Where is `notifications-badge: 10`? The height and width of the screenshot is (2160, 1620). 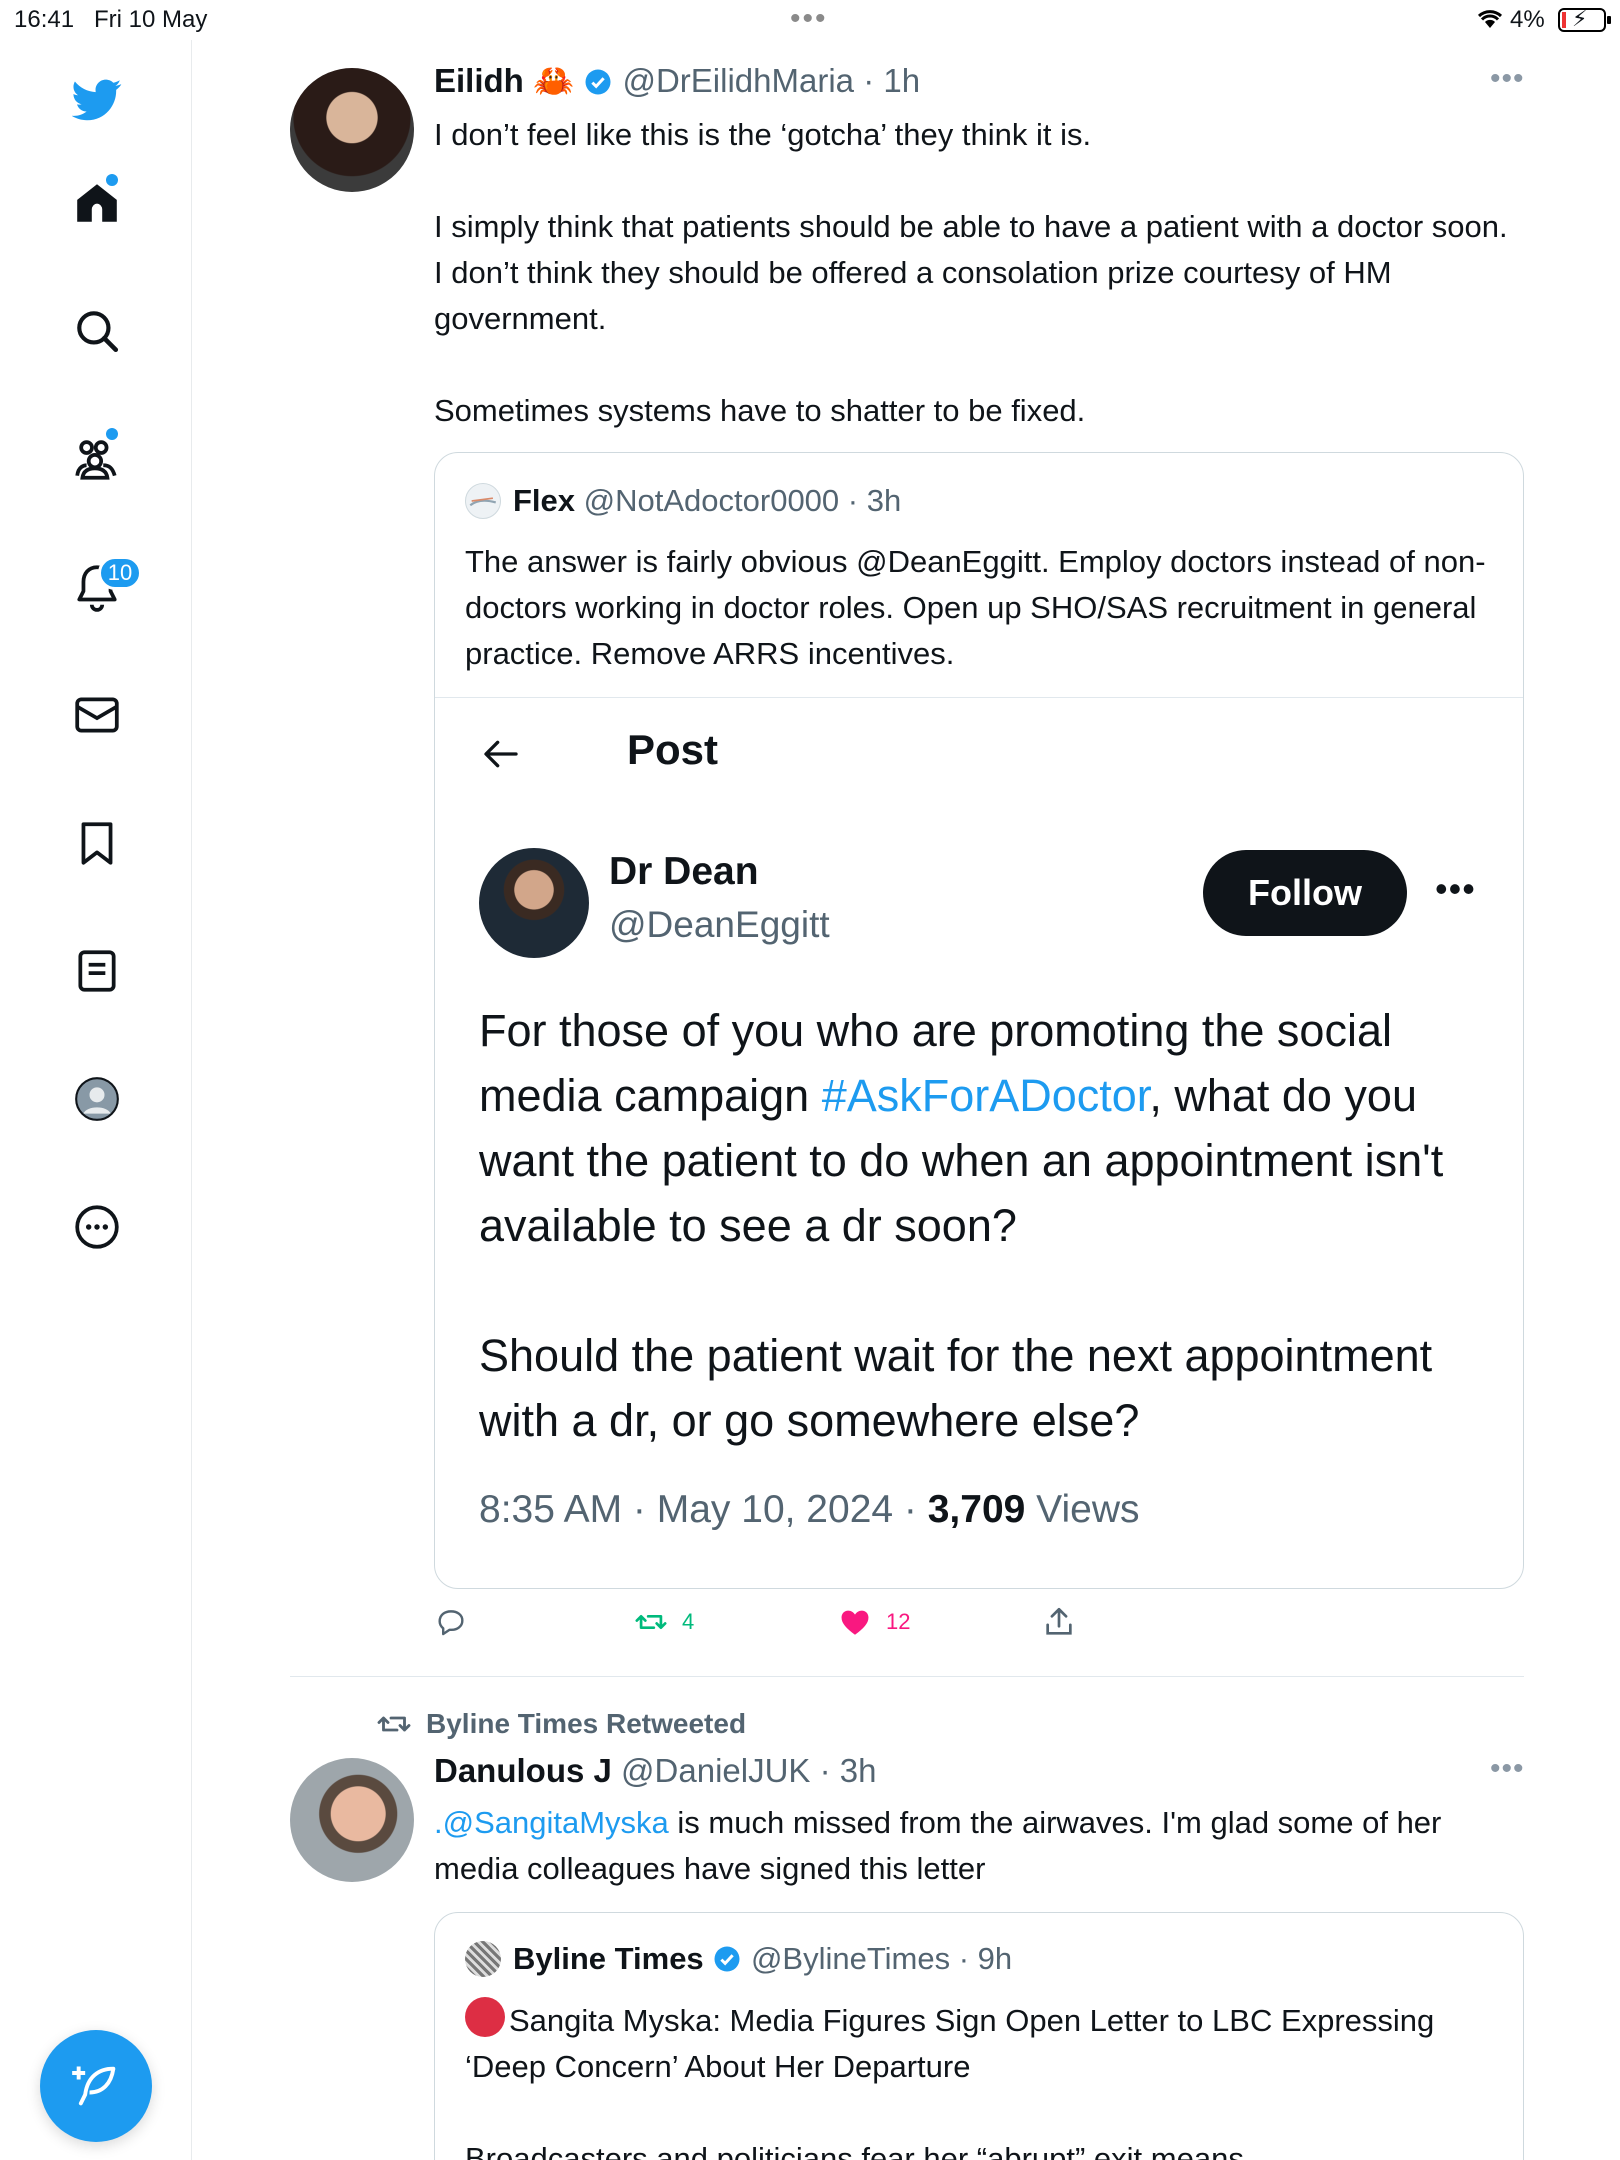
notifications-badge: 10 is located at coordinates (120, 573).